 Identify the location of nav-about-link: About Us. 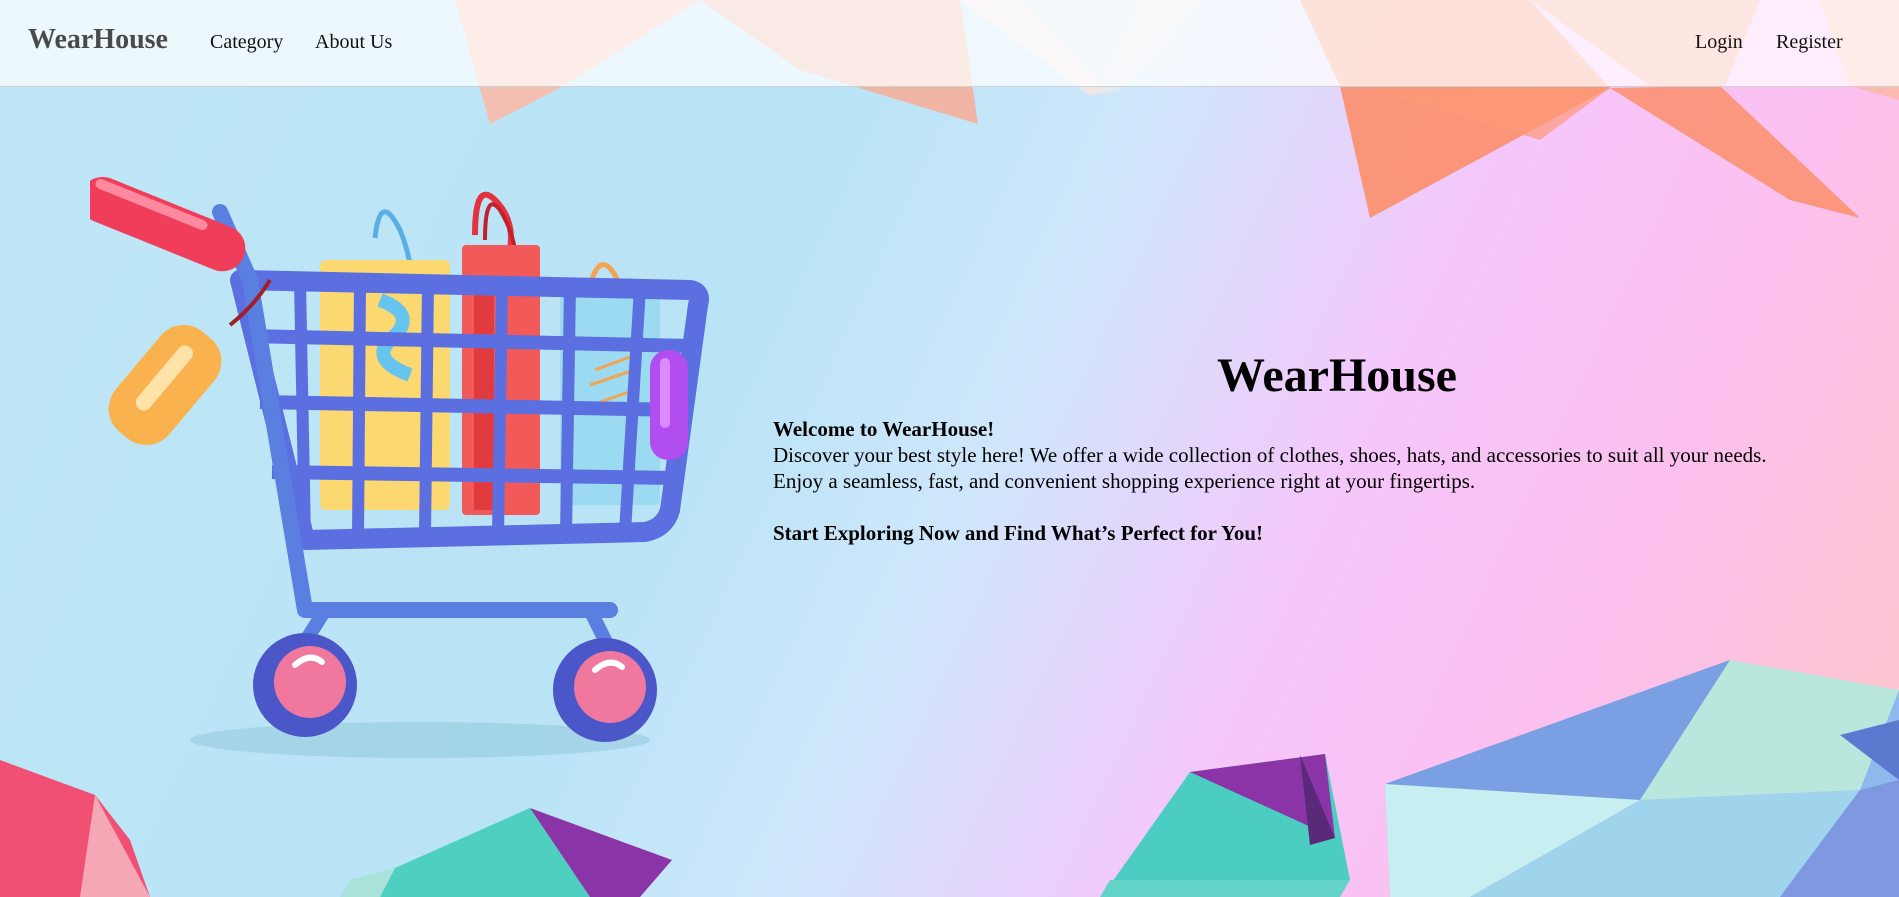
(353, 42).